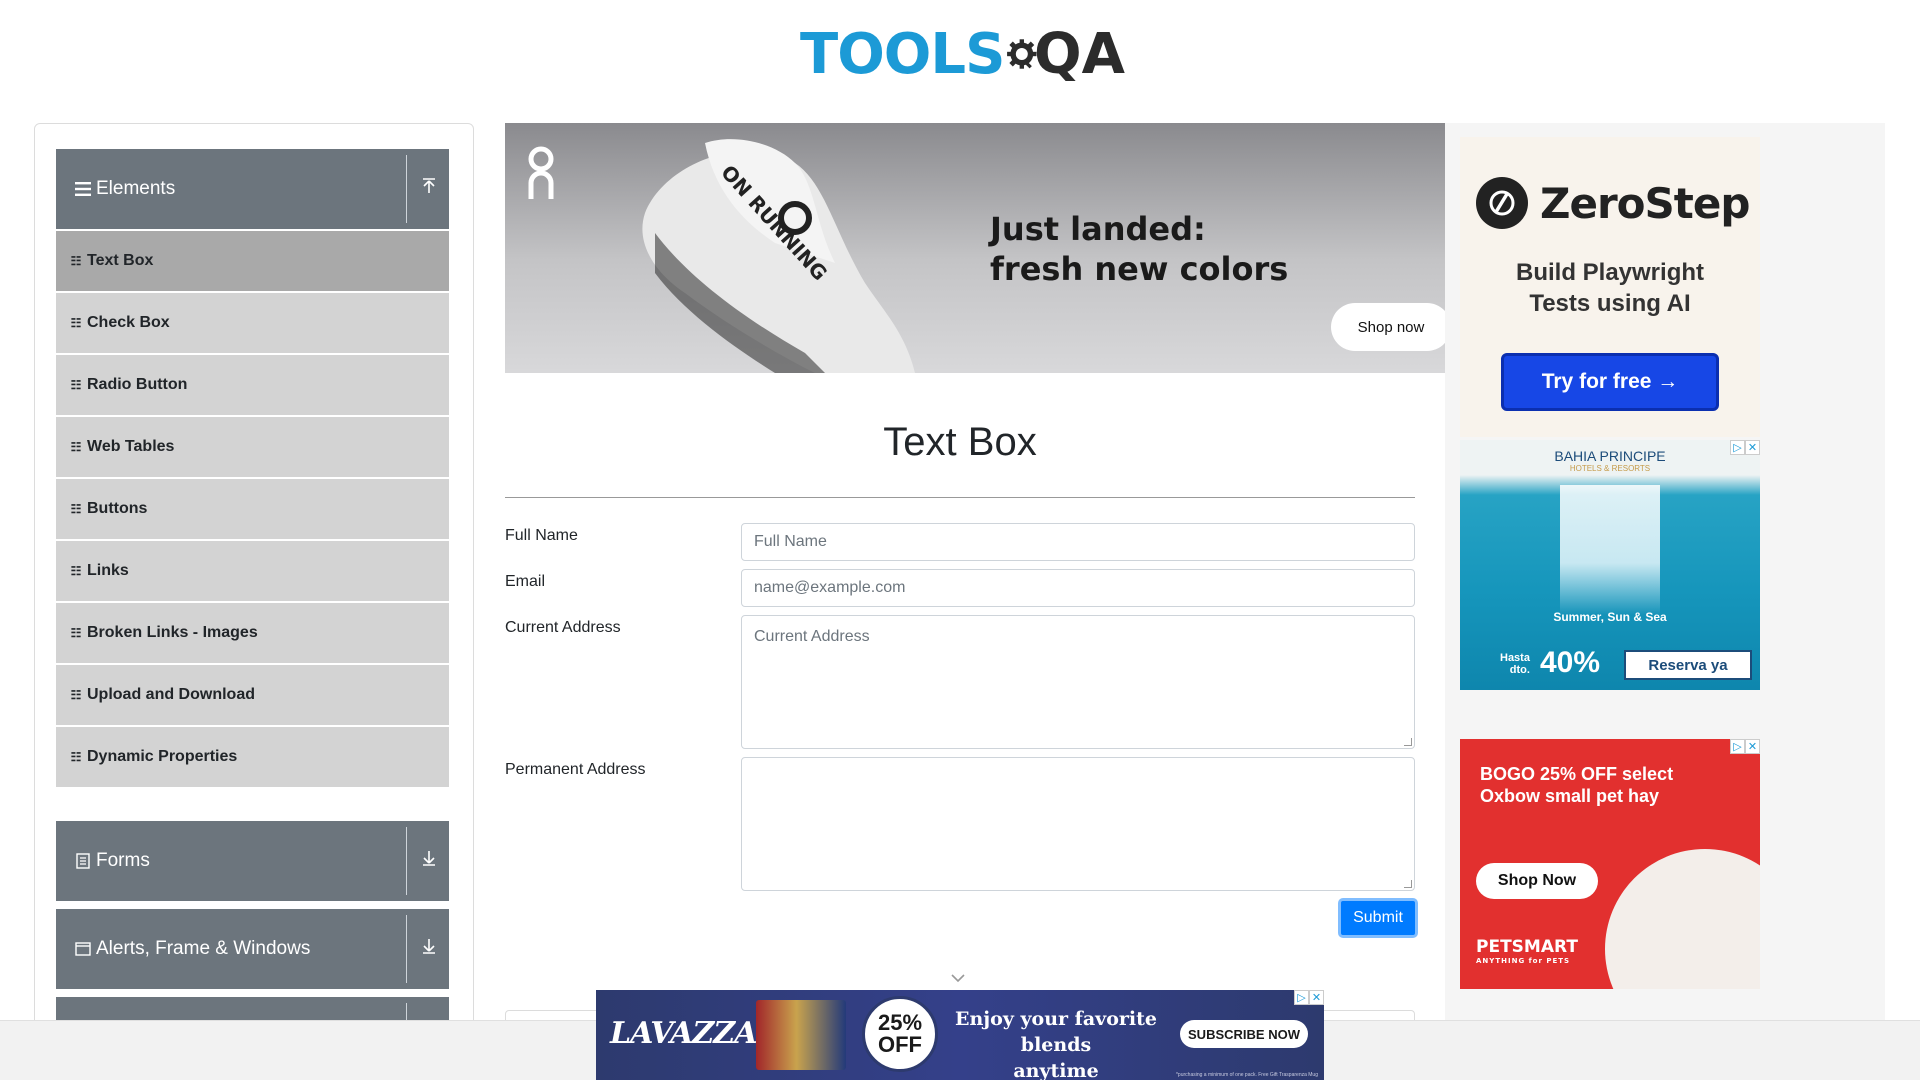  I want to click on lavazza-headline: Enjoy your favorite blends anytime, so click(1056, 1043).